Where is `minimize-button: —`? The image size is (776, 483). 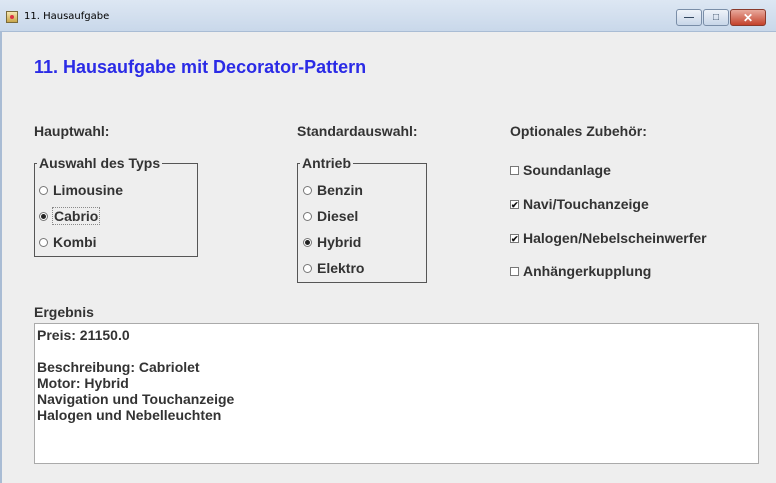
minimize-button: — is located at coordinates (689, 17).